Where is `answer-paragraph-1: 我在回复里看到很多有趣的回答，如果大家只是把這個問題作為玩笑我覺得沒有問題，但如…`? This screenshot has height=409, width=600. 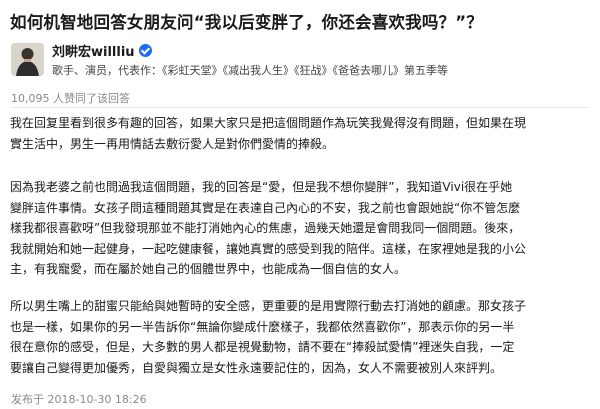 answer-paragraph-1: 我在回复里看到很多有趣的回答，如果大家只是把這個問題作為玩笑我覺得沒有問題，但如… is located at coordinates (302, 133).